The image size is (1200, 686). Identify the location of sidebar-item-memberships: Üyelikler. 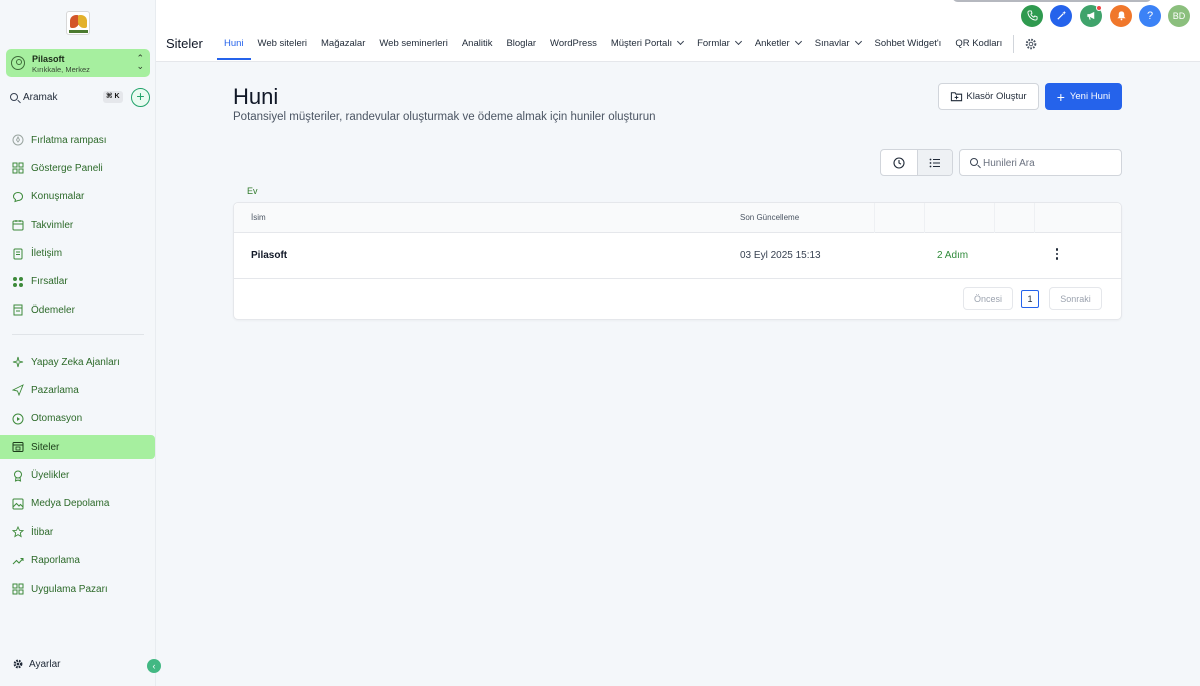
(78, 476).